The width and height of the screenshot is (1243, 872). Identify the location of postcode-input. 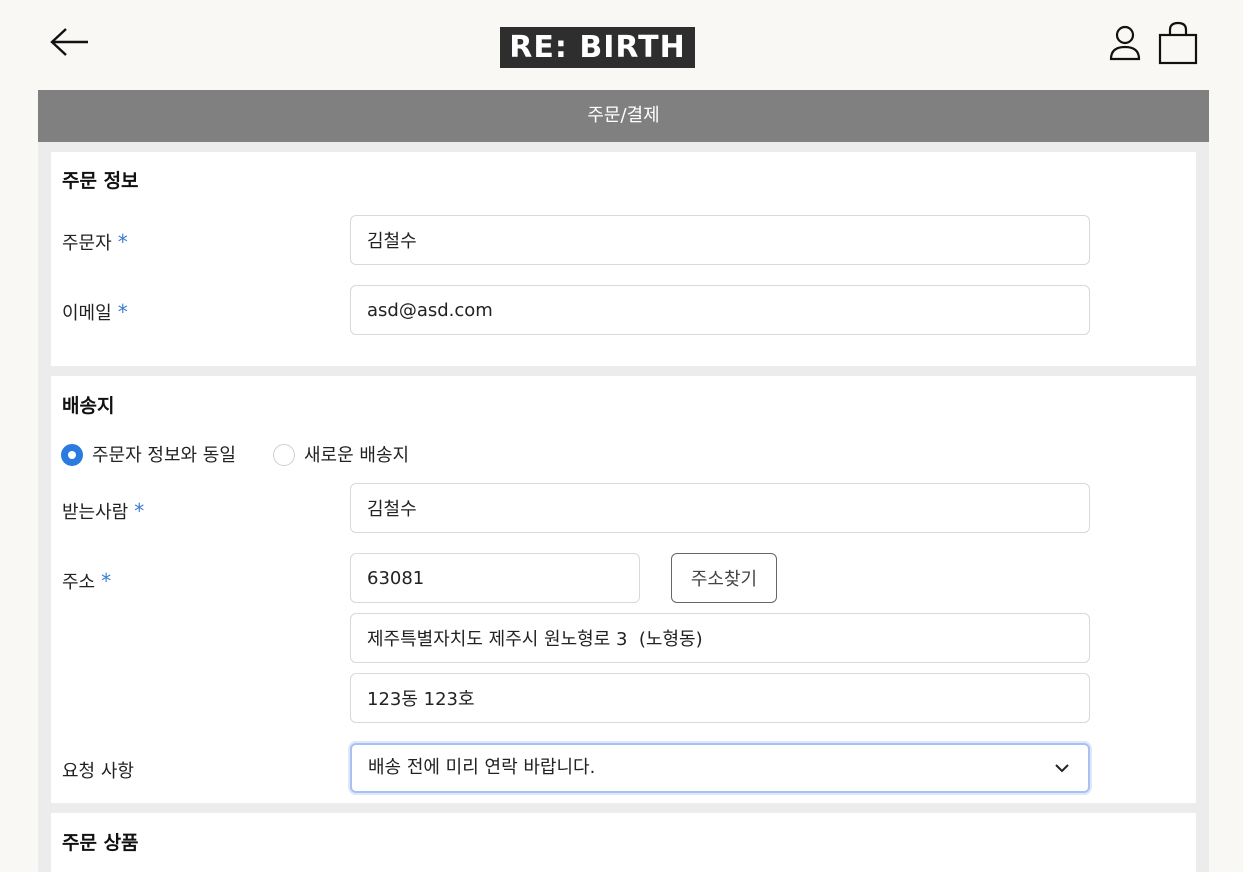
(495, 578).